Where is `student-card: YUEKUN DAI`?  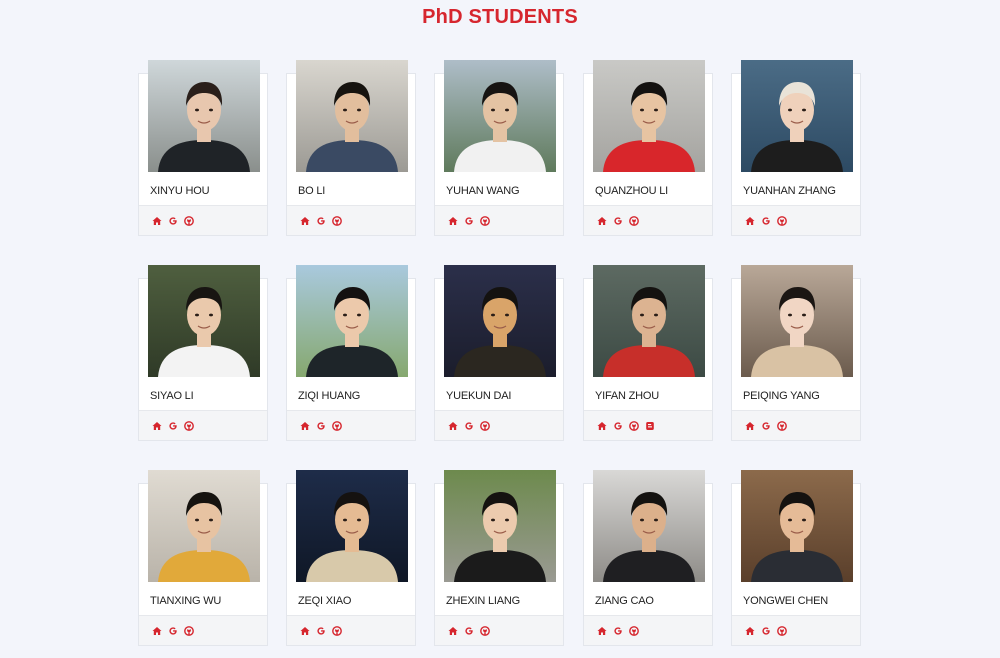 student-card: YUEKUN DAI is located at coordinates (499, 353).